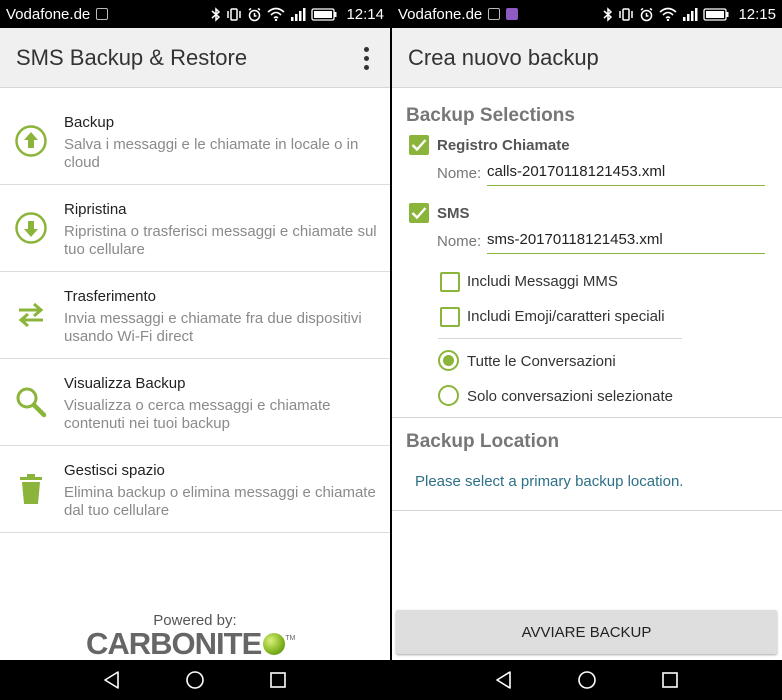  Describe the element at coordinates (566, 316) in the screenshot. I see `include-emoji-label: Includi Emoji/caratteri speciali` at that location.